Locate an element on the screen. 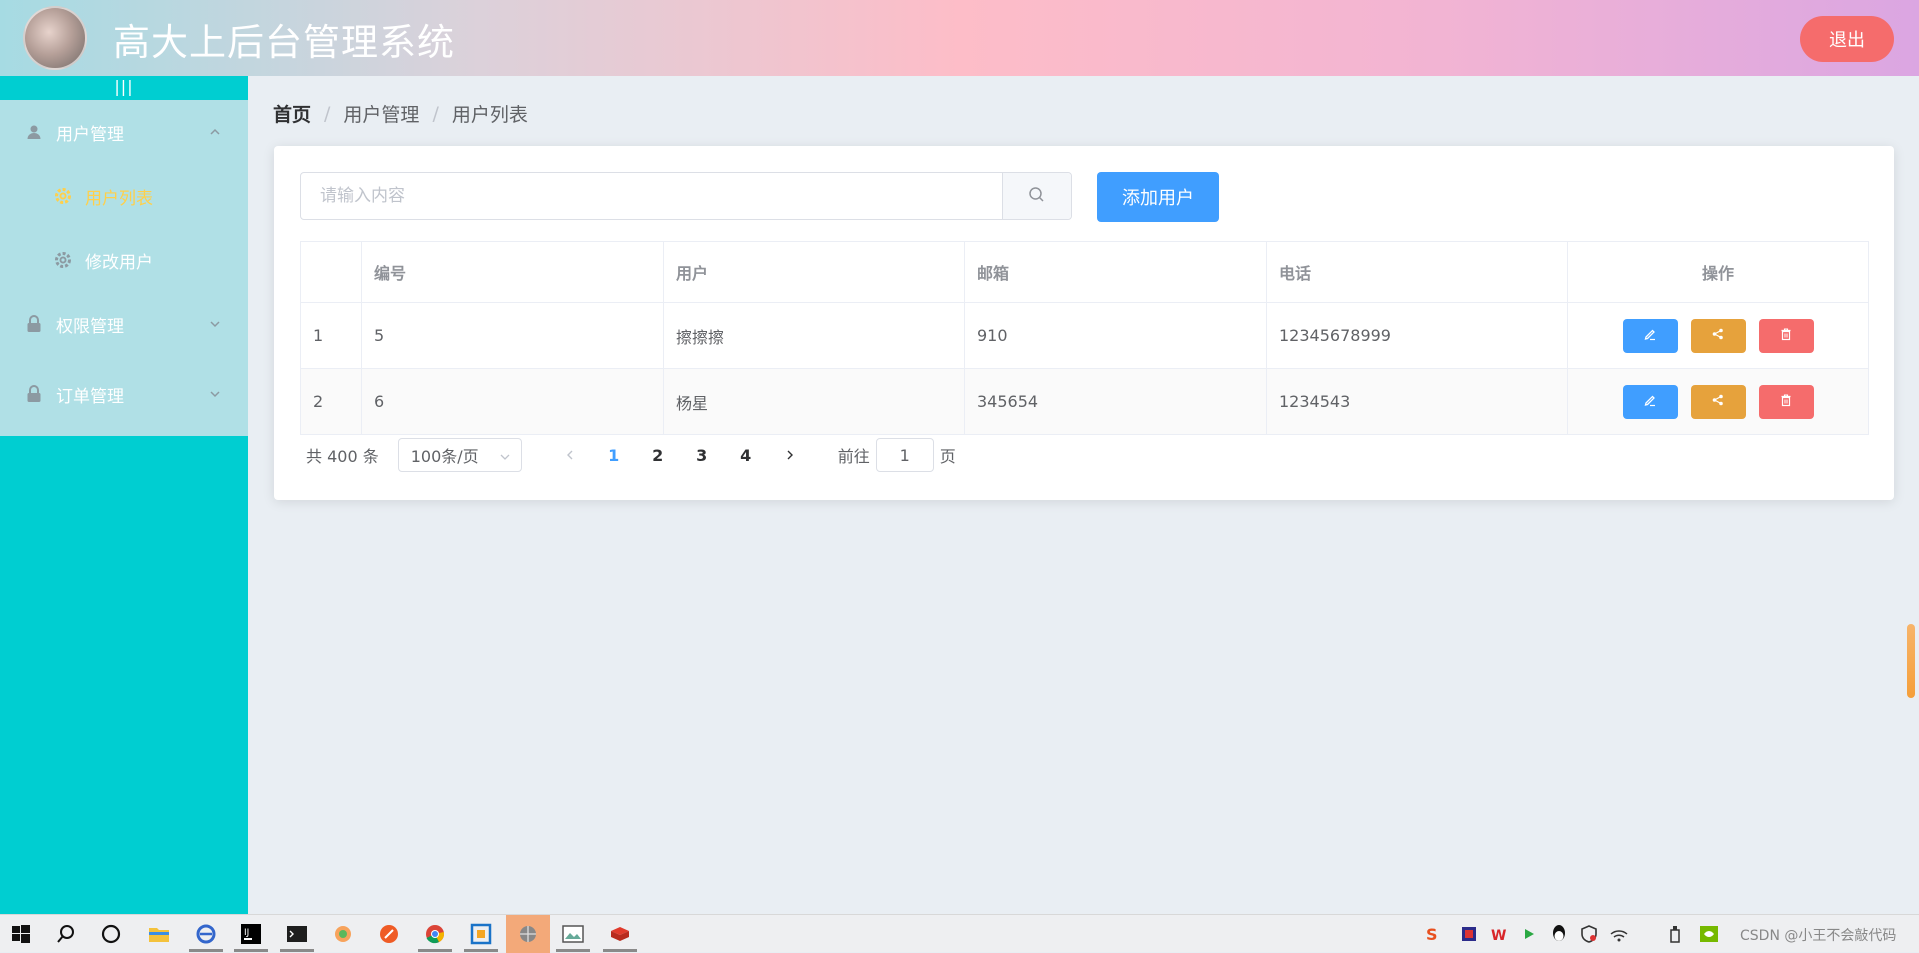 Image resolution: width=1919 pixels, height=953 pixels. sogou-input-icon: S is located at coordinates (1433, 934).